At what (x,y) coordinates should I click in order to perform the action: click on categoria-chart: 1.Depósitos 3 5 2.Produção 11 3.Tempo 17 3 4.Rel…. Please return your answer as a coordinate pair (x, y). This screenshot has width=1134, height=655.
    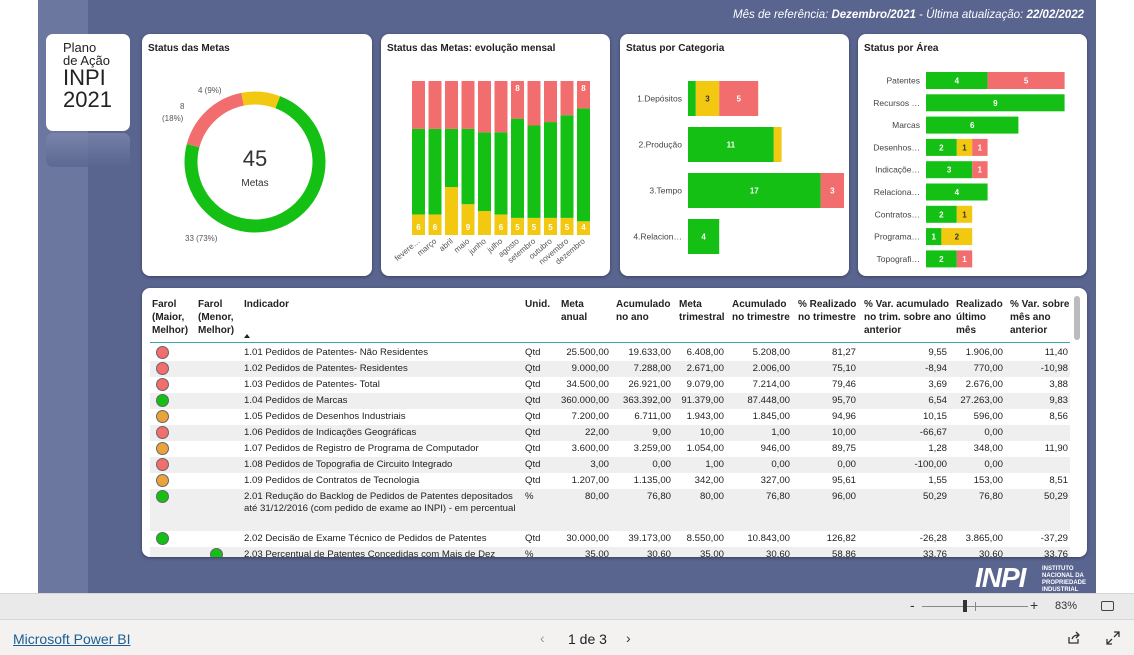
    Looking at the image, I should click on (734, 155).